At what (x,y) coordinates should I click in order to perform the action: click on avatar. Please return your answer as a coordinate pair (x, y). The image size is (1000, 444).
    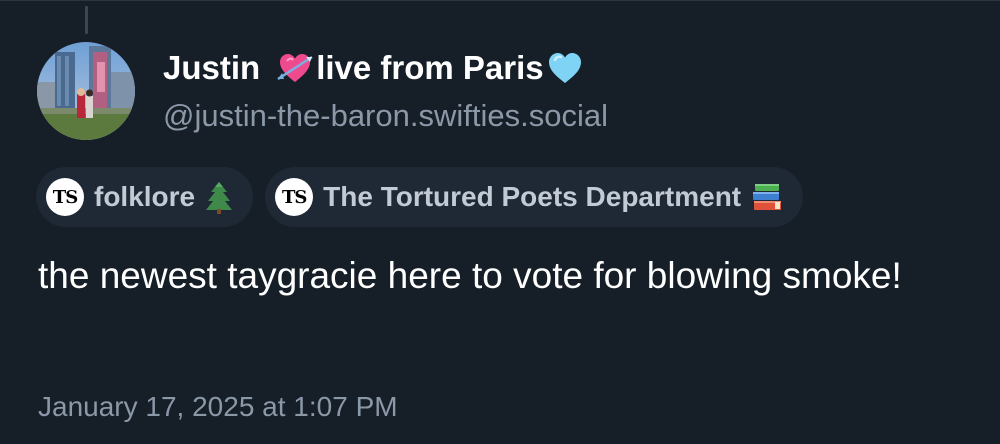
    Looking at the image, I should click on (86, 91).